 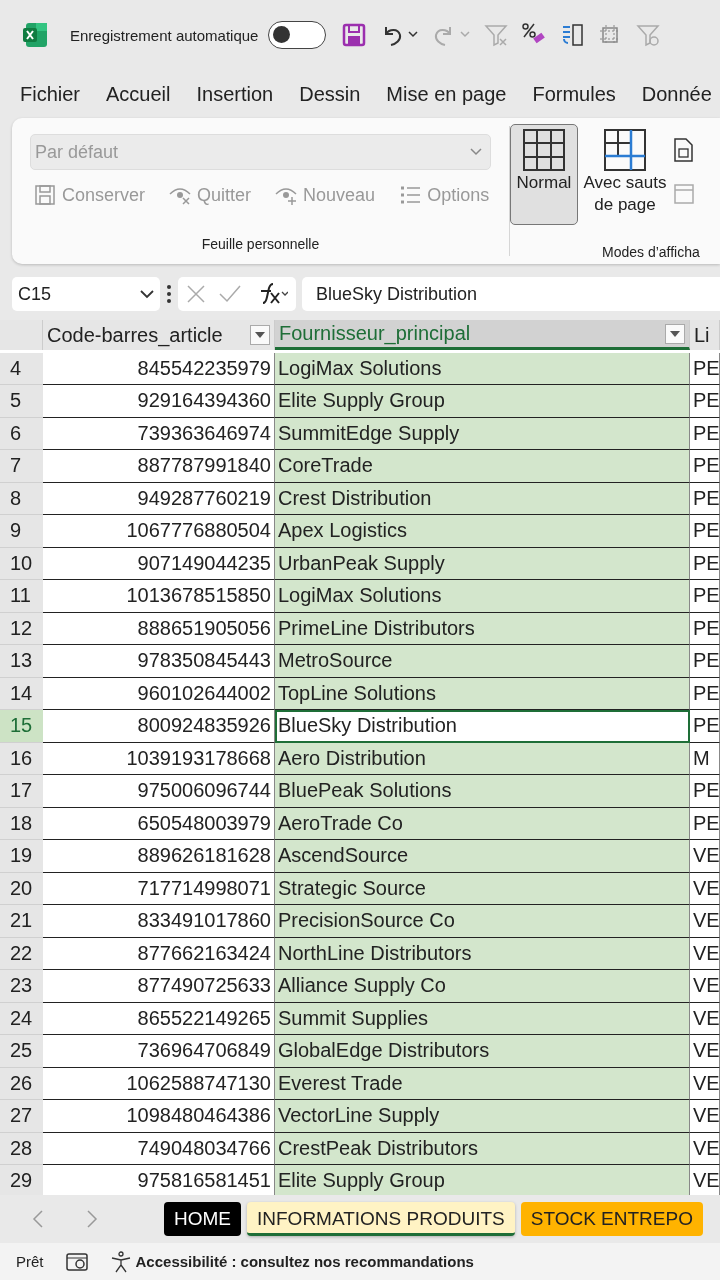 What do you see at coordinates (705, 335) in the screenshot?
I see `column-header: Li` at bounding box center [705, 335].